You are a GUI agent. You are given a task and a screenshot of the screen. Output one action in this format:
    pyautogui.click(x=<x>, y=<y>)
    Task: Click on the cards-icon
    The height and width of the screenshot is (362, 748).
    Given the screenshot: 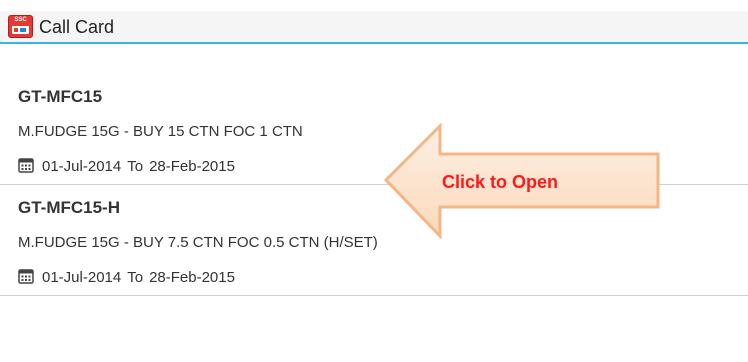 What is the action you would take?
    pyautogui.click(x=20, y=30)
    